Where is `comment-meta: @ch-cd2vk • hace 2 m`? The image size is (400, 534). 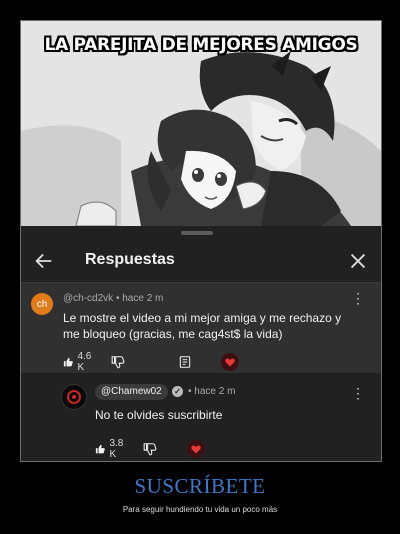
comment-meta: @ch-cd2vk • hace 2 m is located at coordinates (113, 298).